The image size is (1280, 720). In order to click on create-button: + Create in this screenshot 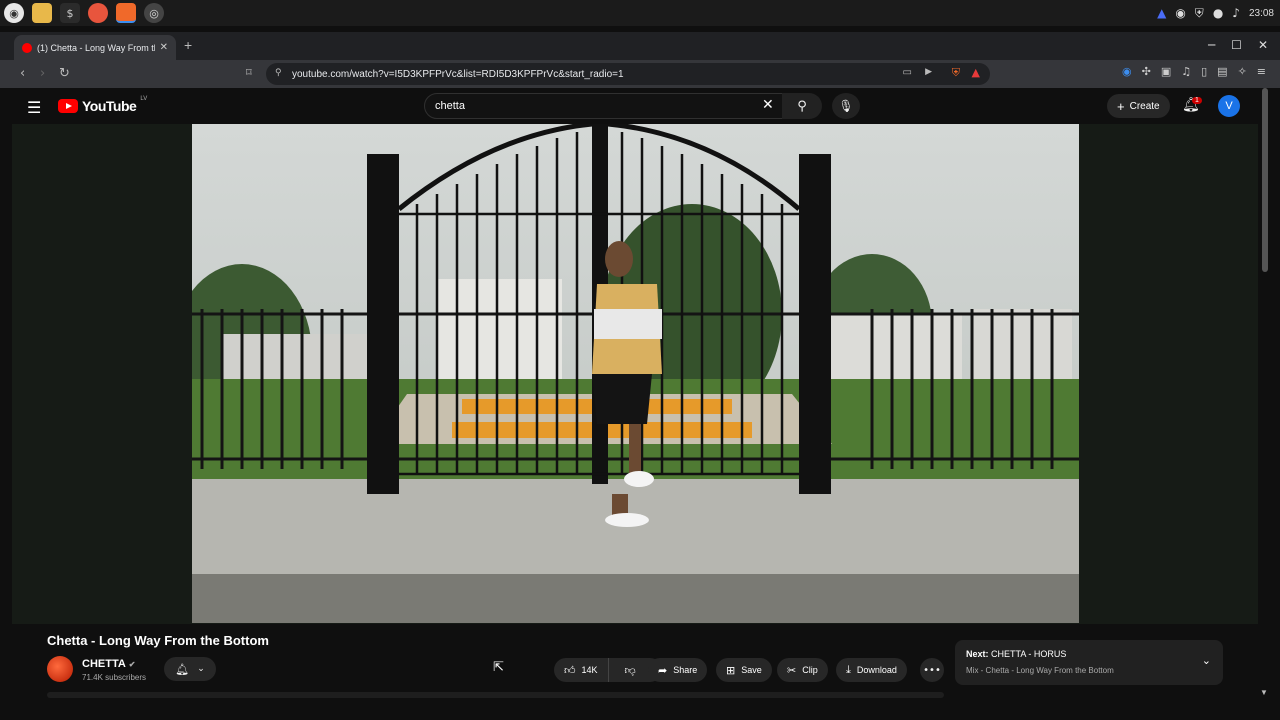, I will do `click(1138, 106)`.